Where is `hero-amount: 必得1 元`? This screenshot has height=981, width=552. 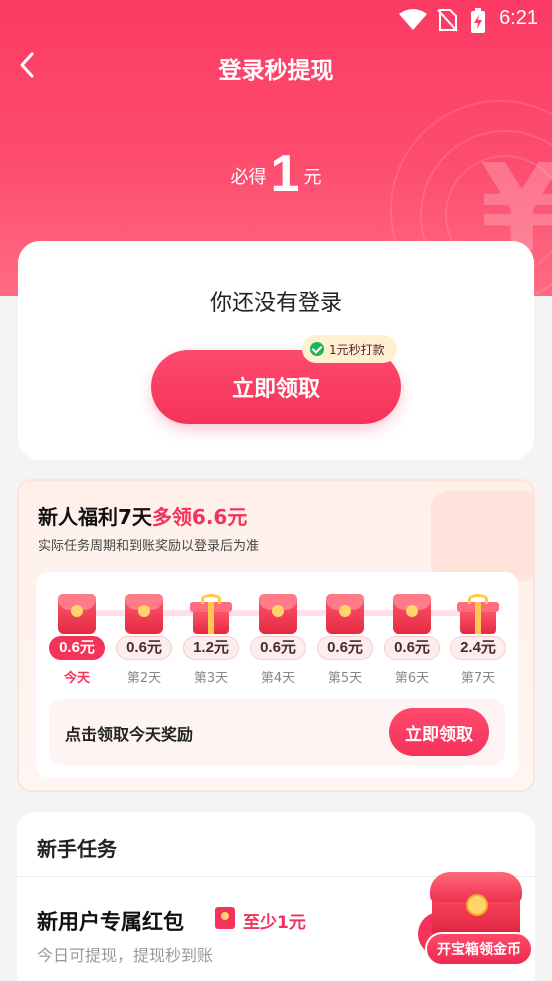 hero-amount: 必得1 元 is located at coordinates (276, 174).